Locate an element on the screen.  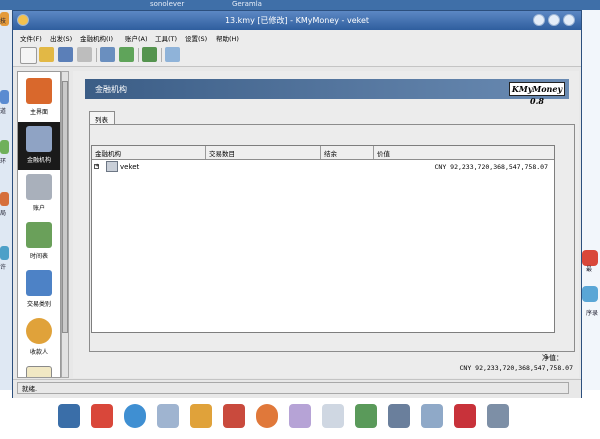
menu-tools: 工具(T) is located at coordinates (166, 38).